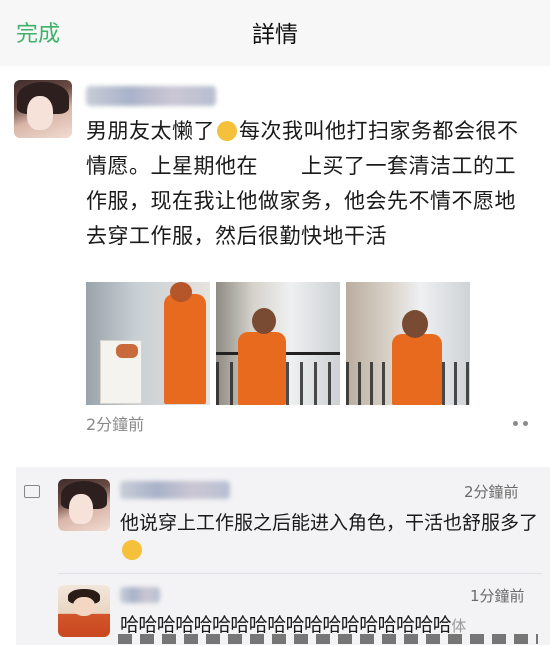 This screenshot has height=645, width=550. Describe the element at coordinates (523, 424) in the screenshot. I see `more-options-icon` at that location.